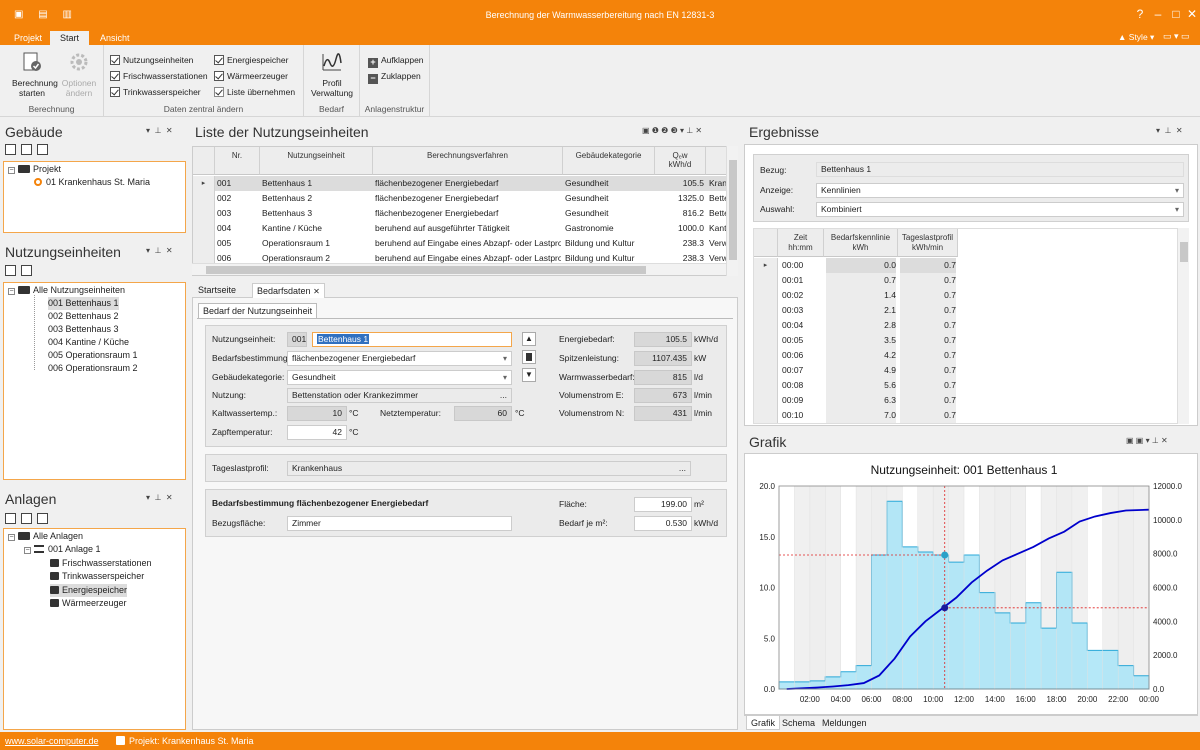 The width and height of the screenshot is (1200, 750). Describe the element at coordinates (399, 377) in the screenshot. I see `gebaeudekategorie-select: Gesundheit` at that location.